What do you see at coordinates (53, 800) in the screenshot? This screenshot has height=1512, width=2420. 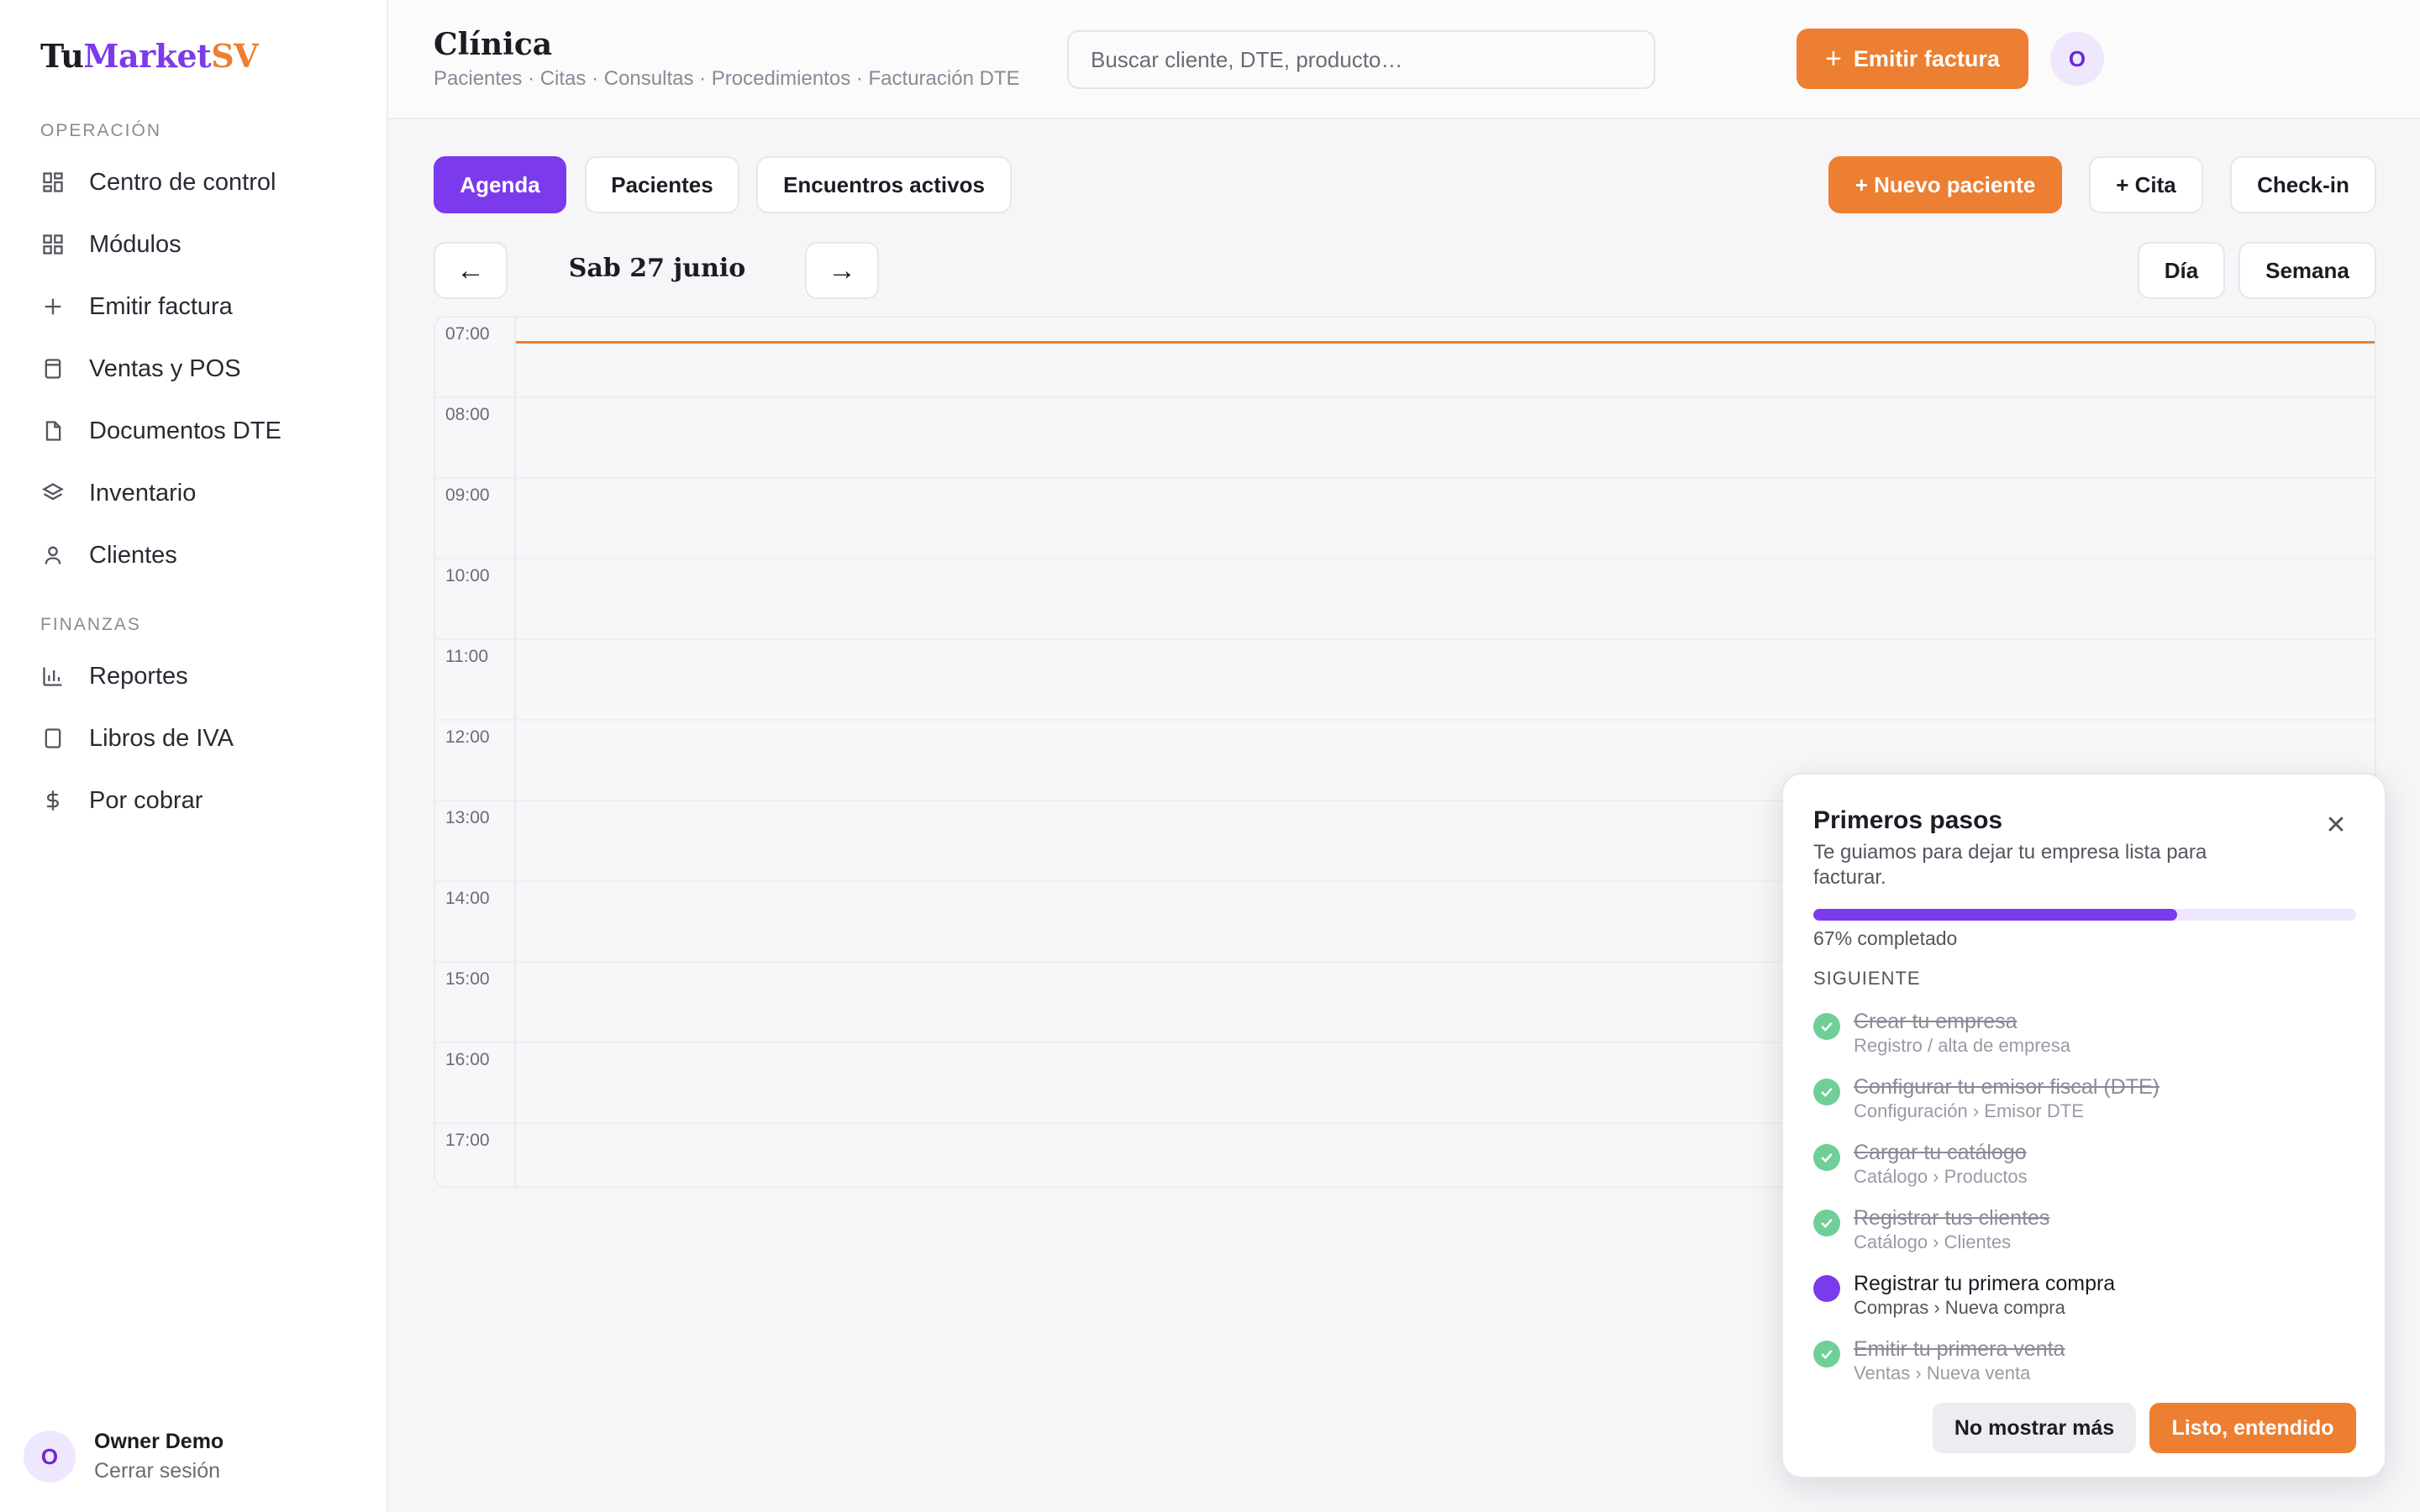 I see `dollar-icon` at bounding box center [53, 800].